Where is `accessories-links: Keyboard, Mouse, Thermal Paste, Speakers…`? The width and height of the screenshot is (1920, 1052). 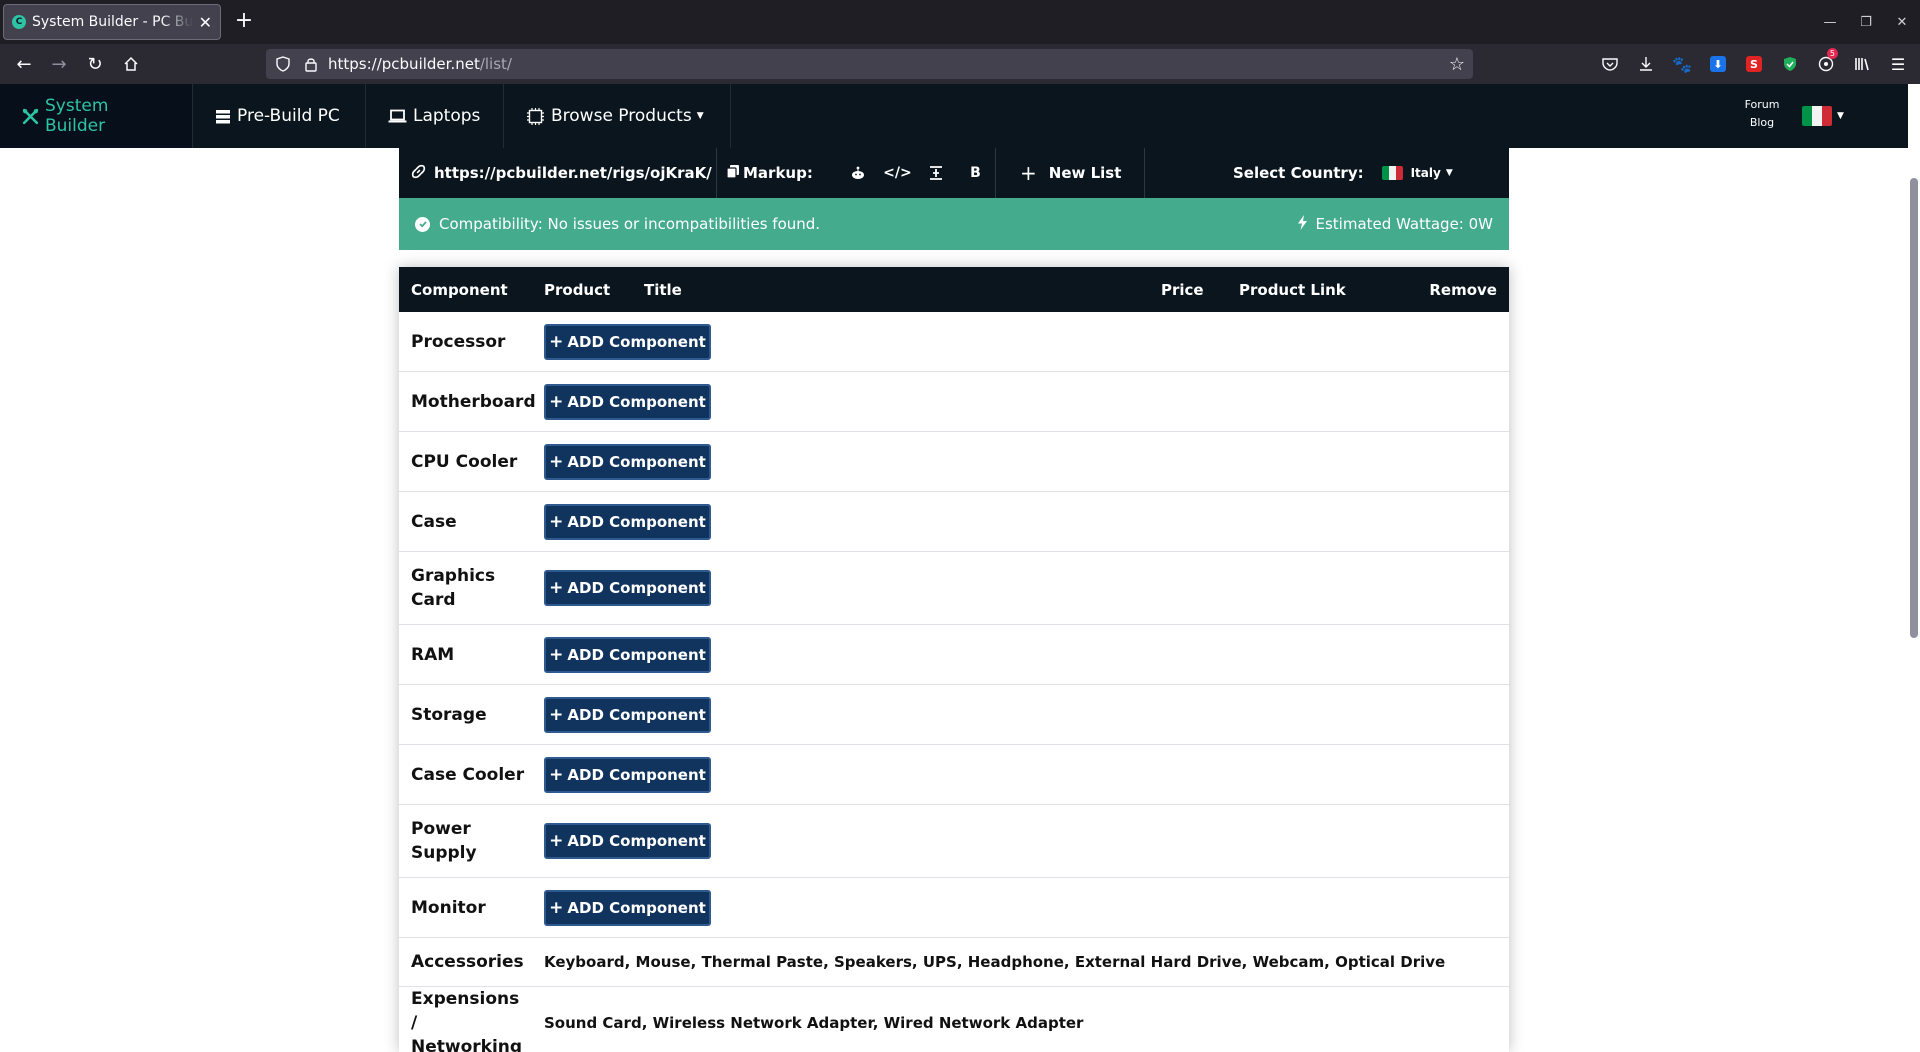
accessories-links: Keyboard, Mouse, Thermal Paste, Speakers… is located at coordinates (995, 962).